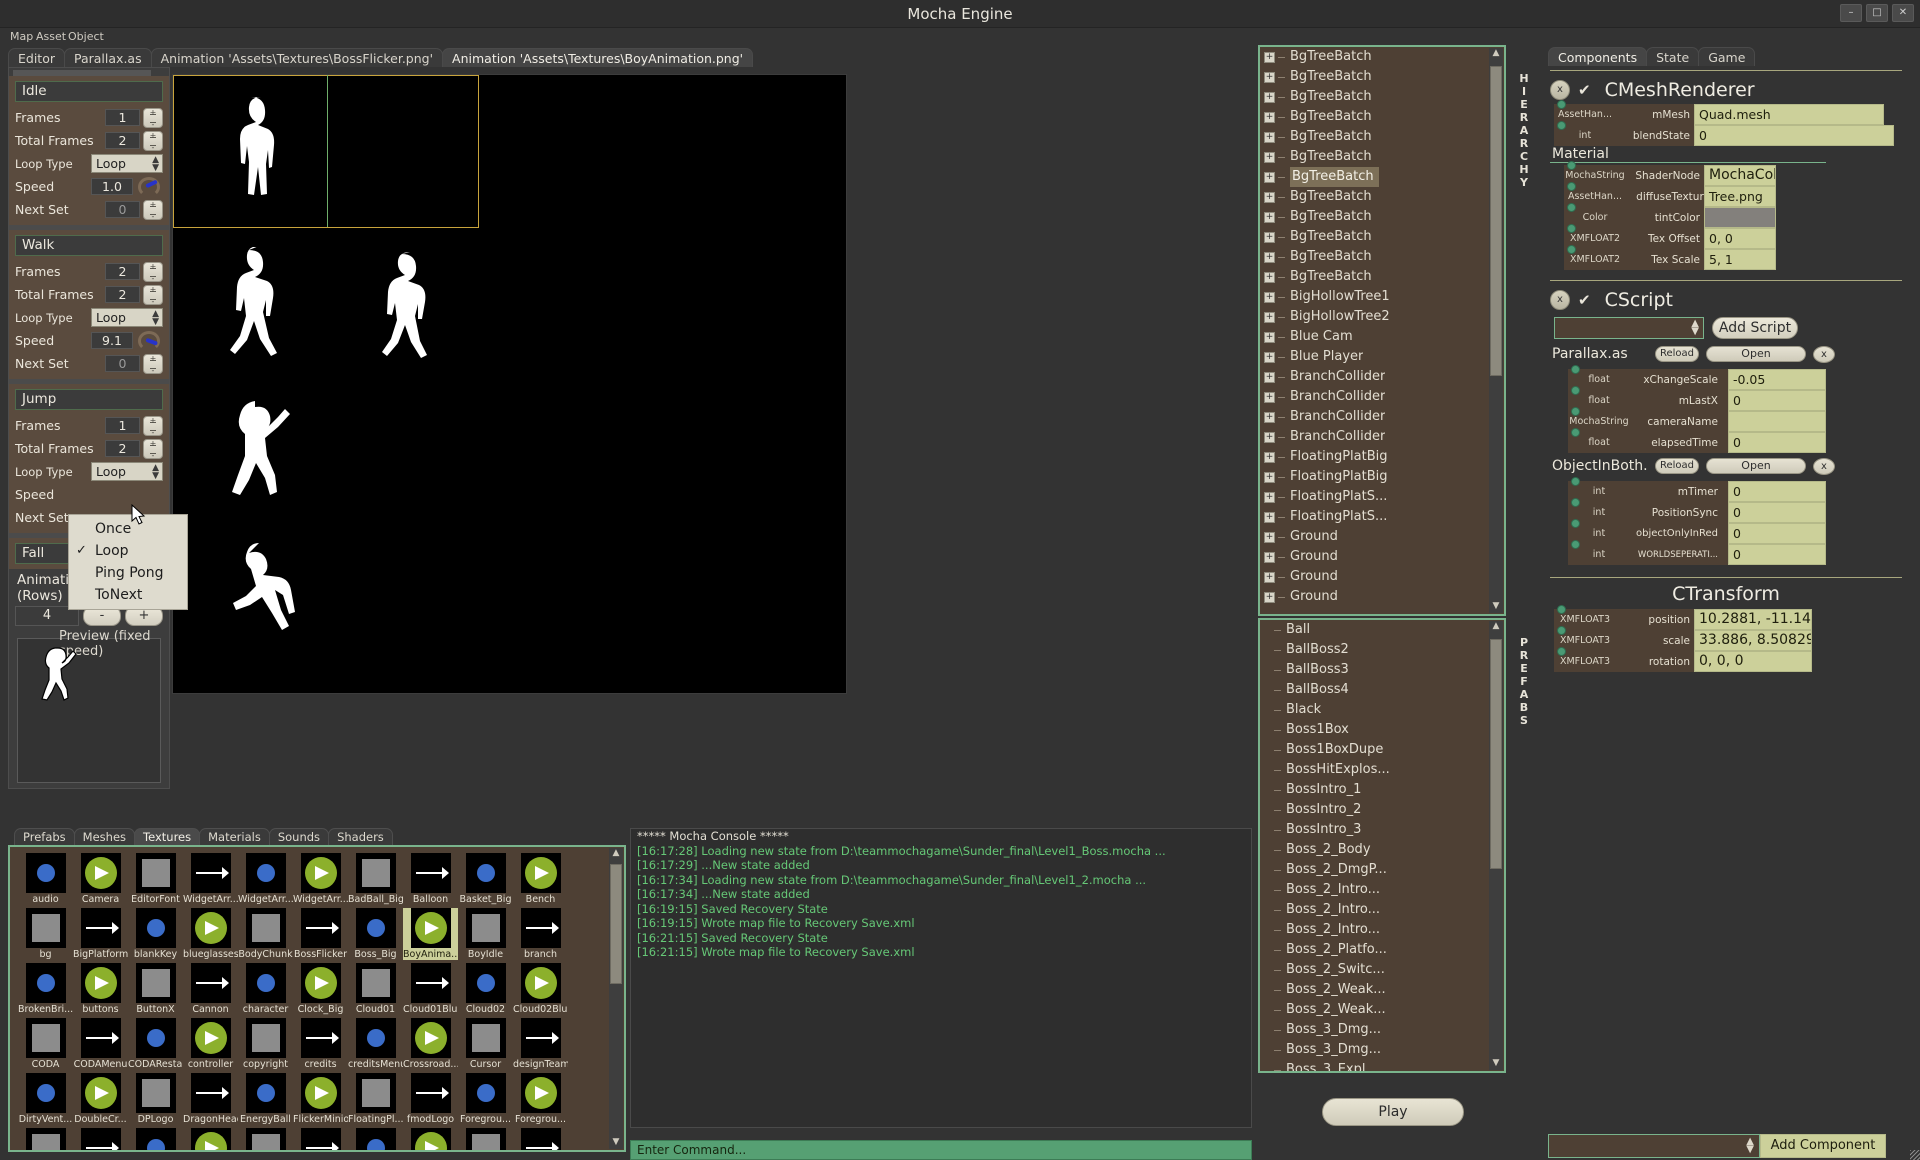 This screenshot has width=1920, height=1160. I want to click on prefab-item: Ball, so click(1382, 630).